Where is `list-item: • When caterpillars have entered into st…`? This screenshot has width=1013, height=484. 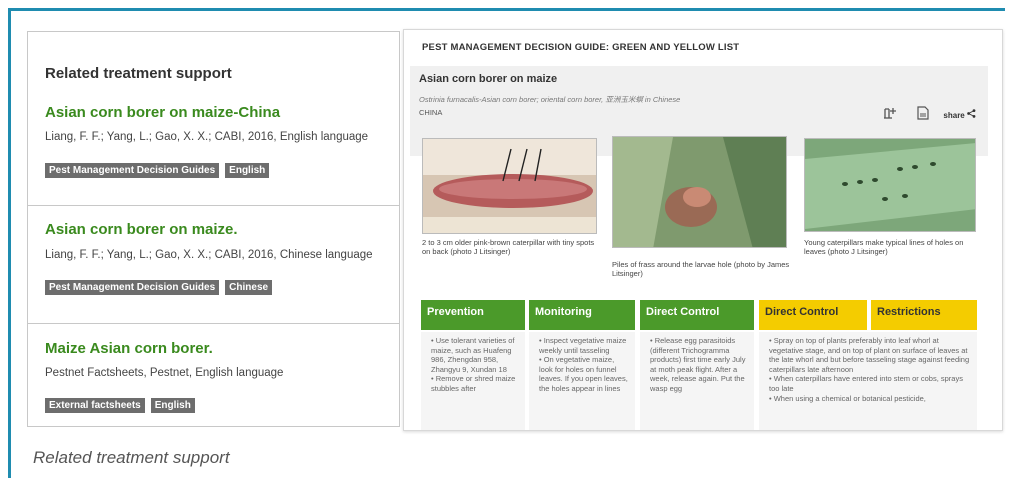 list-item: • When caterpillars have entered into st… is located at coordinates (866, 383).